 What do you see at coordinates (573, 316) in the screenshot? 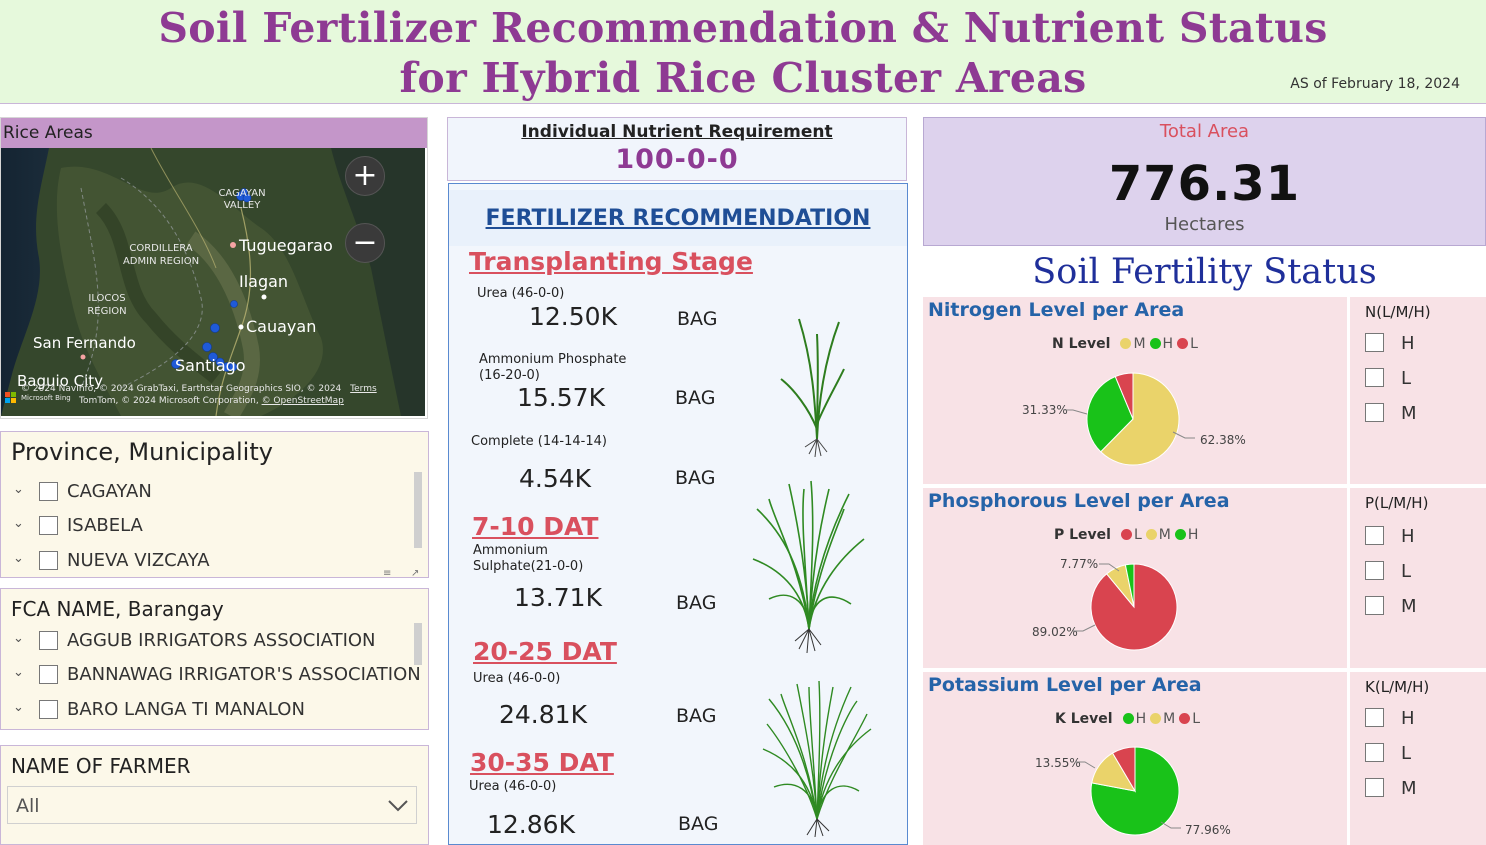
I see `fertilizer-value: 12.50K` at bounding box center [573, 316].